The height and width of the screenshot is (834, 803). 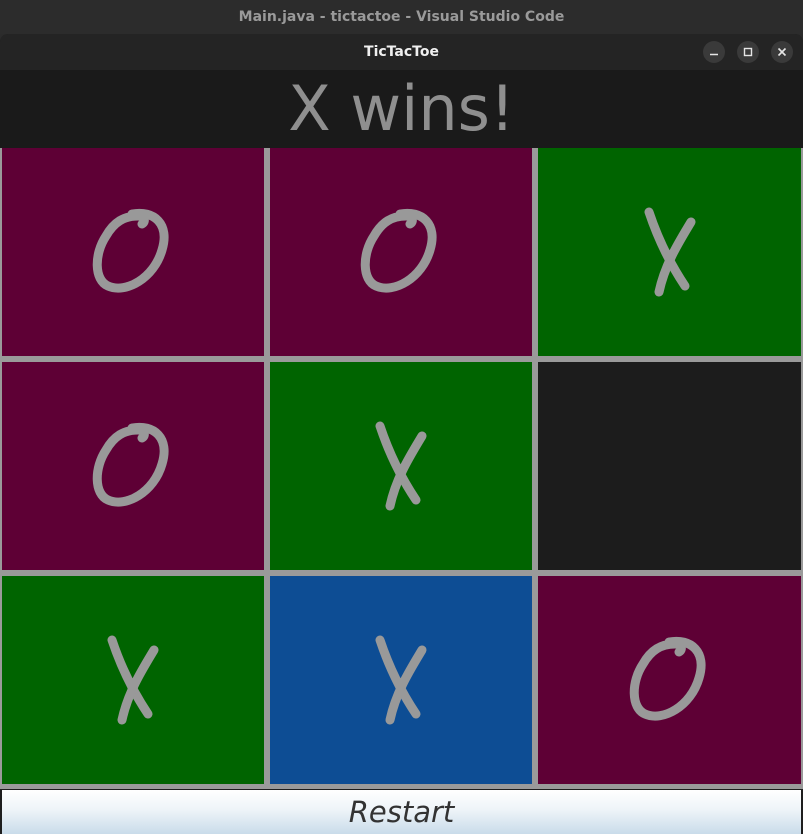 I want to click on window-controls, so click(x=748, y=52).